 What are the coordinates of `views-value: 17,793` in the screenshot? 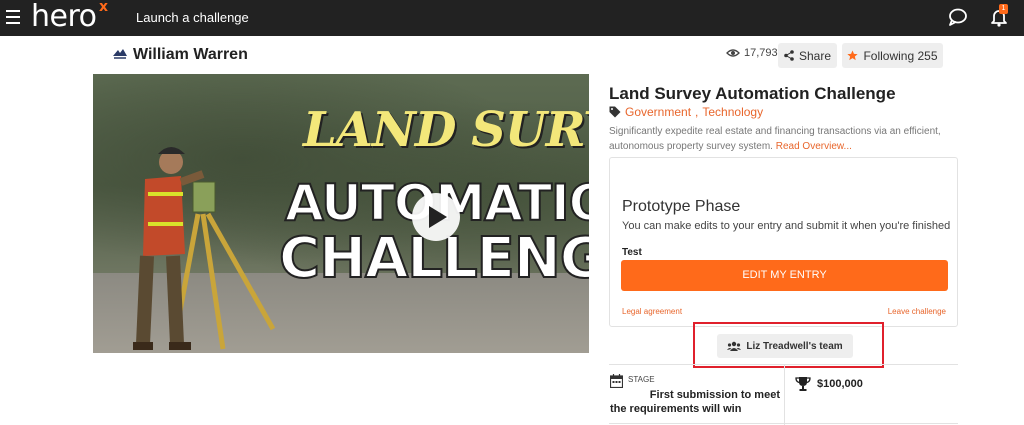 It's located at (761, 53).